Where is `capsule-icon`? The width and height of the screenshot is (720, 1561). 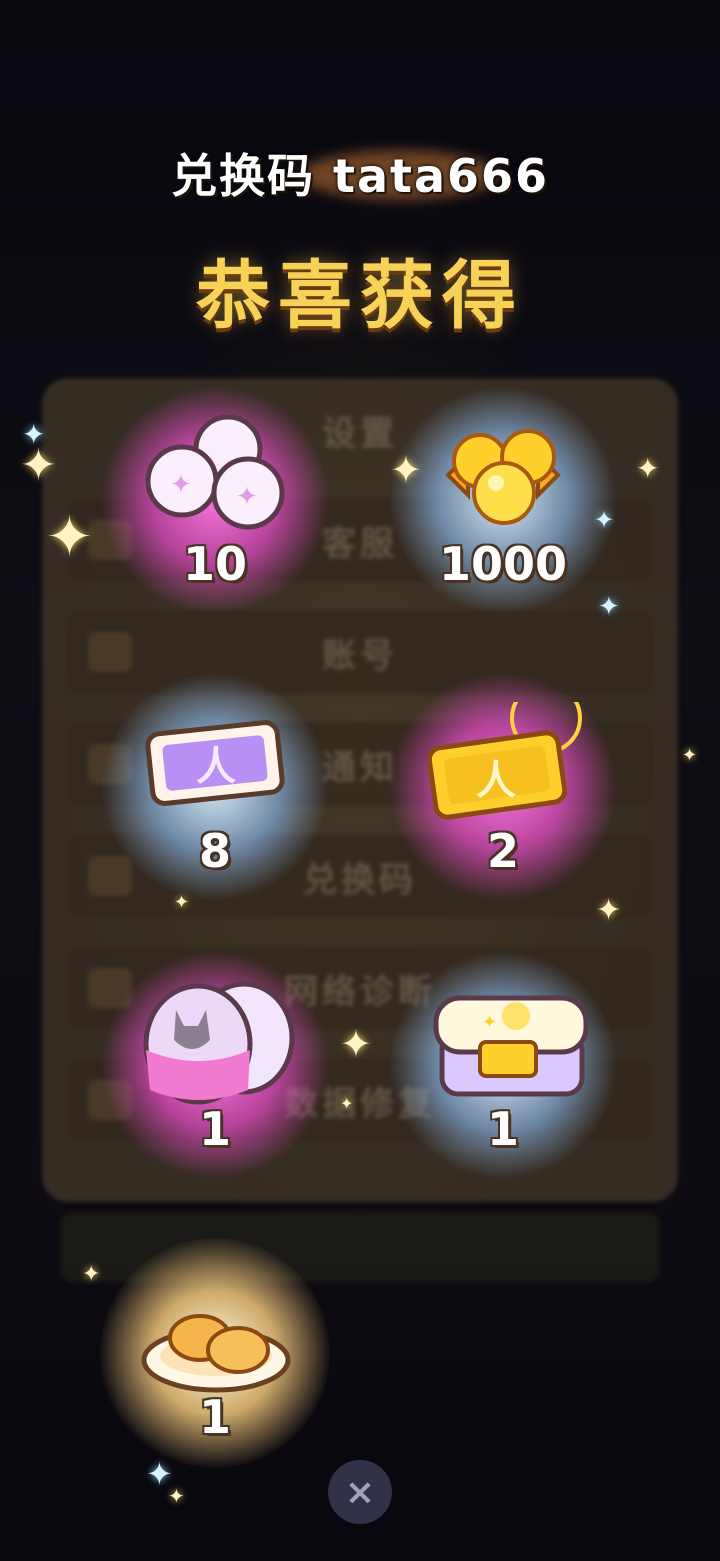 capsule-icon is located at coordinates (219, 1043).